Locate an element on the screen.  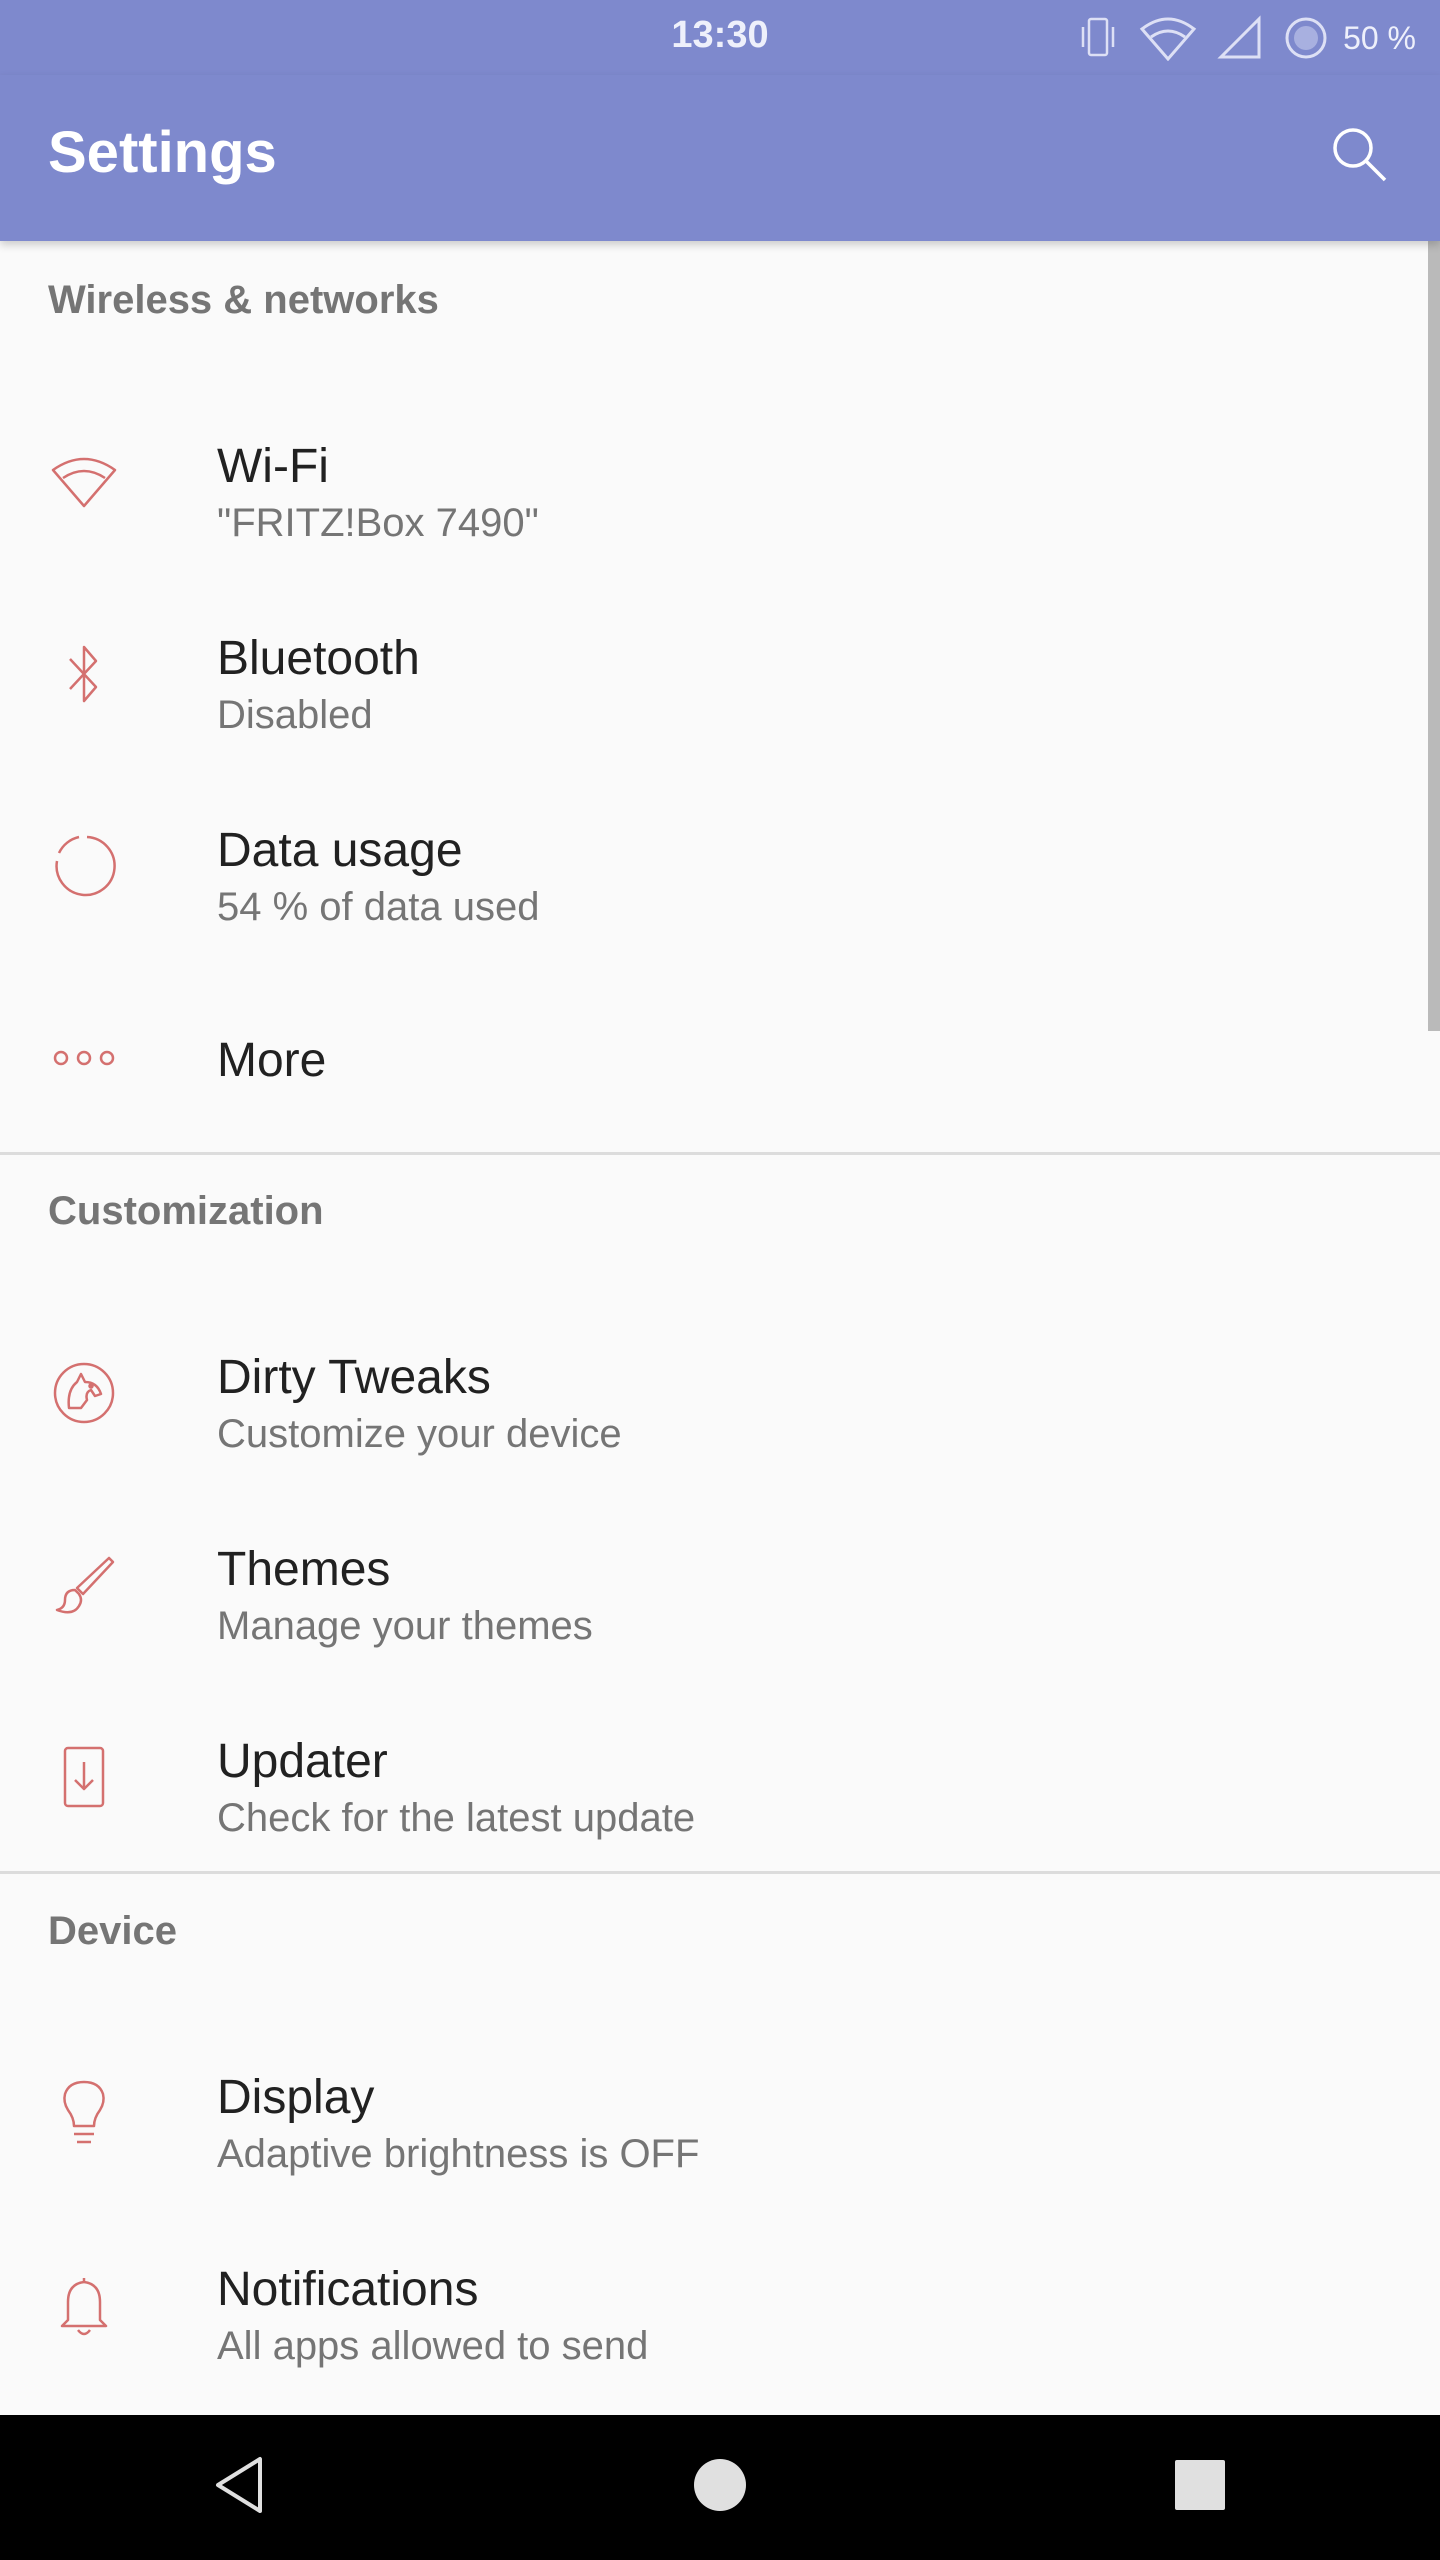
bell-icon is located at coordinates (84, 2305).